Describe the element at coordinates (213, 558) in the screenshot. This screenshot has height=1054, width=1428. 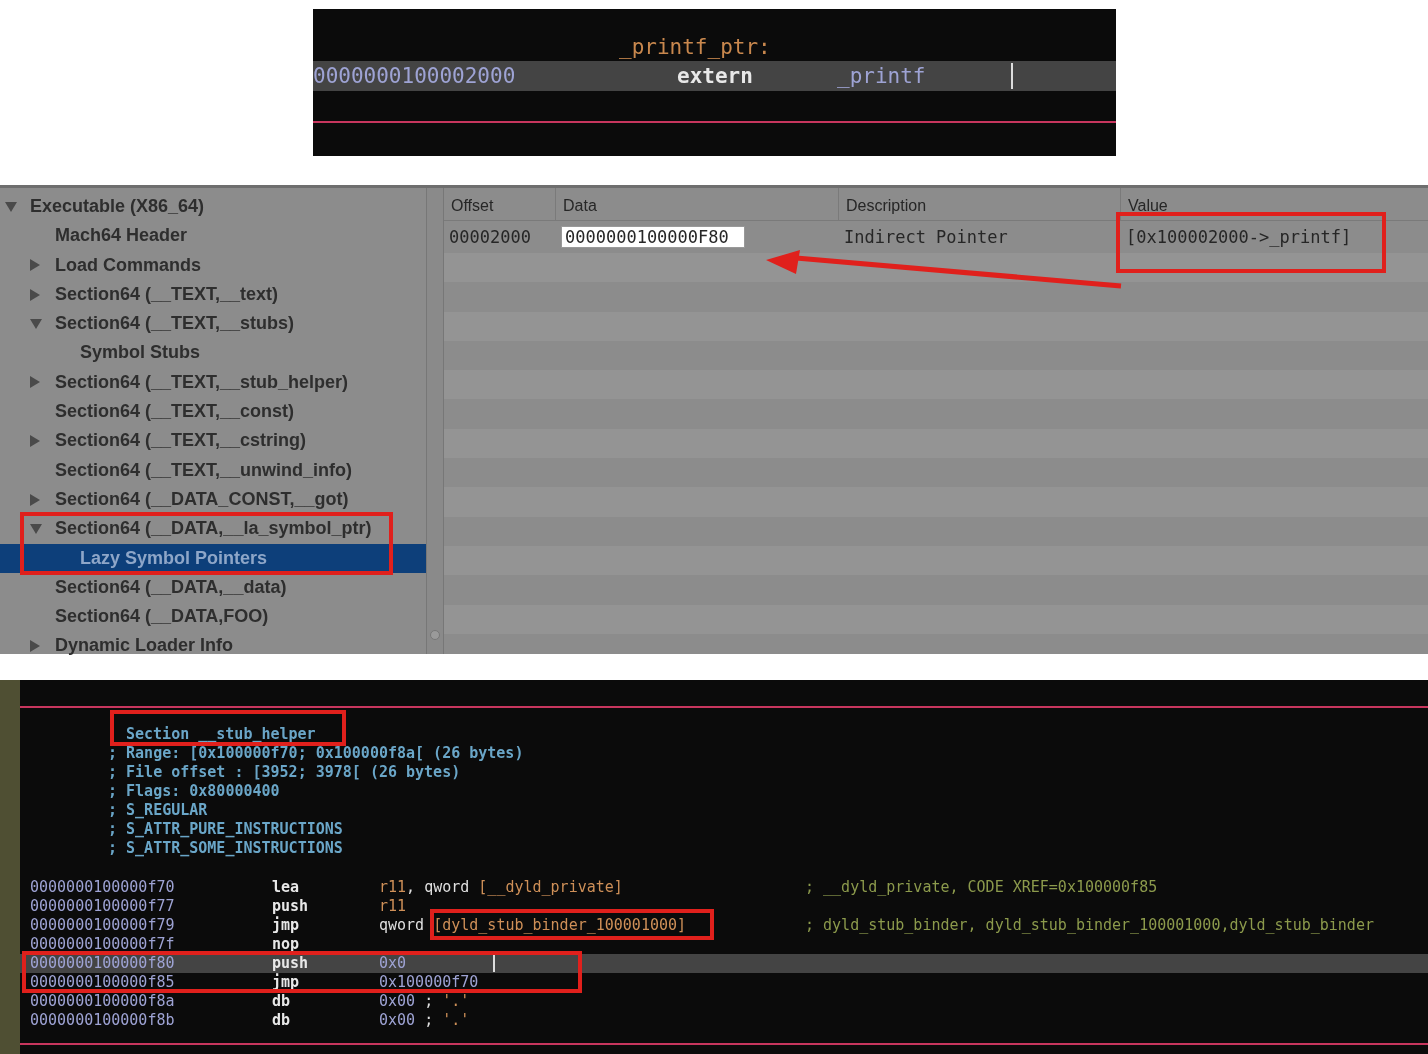
I see `tree-item: Lazy Symbol Pointers` at that location.